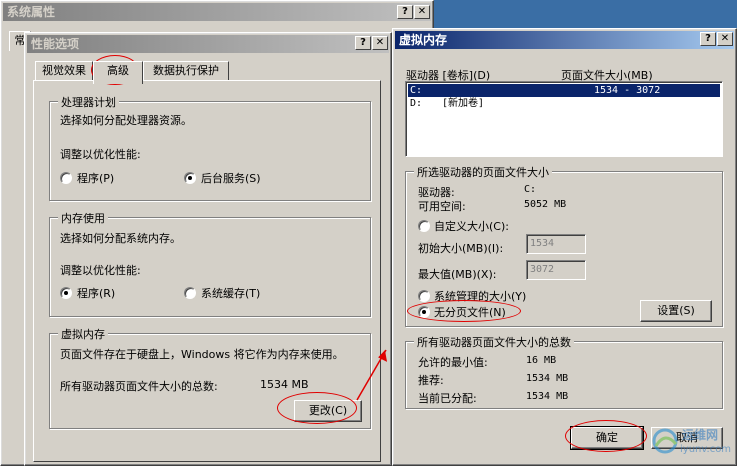  I want to click on drive-list: C: 1534 - 3072 D: [新加卷], so click(564, 119).